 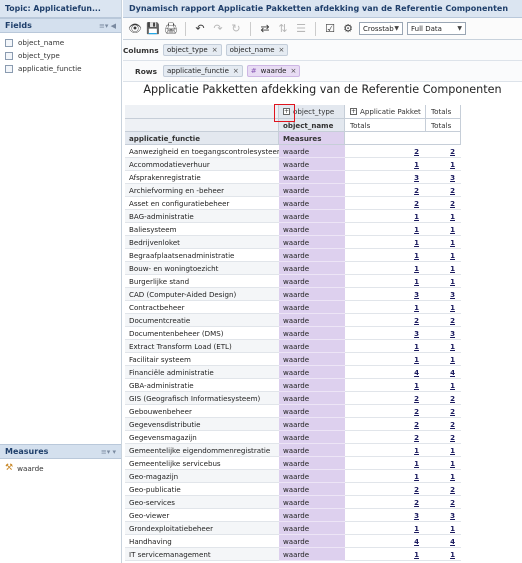 I want to click on view-mode-select: Crosstab ▼, so click(x=381, y=28).